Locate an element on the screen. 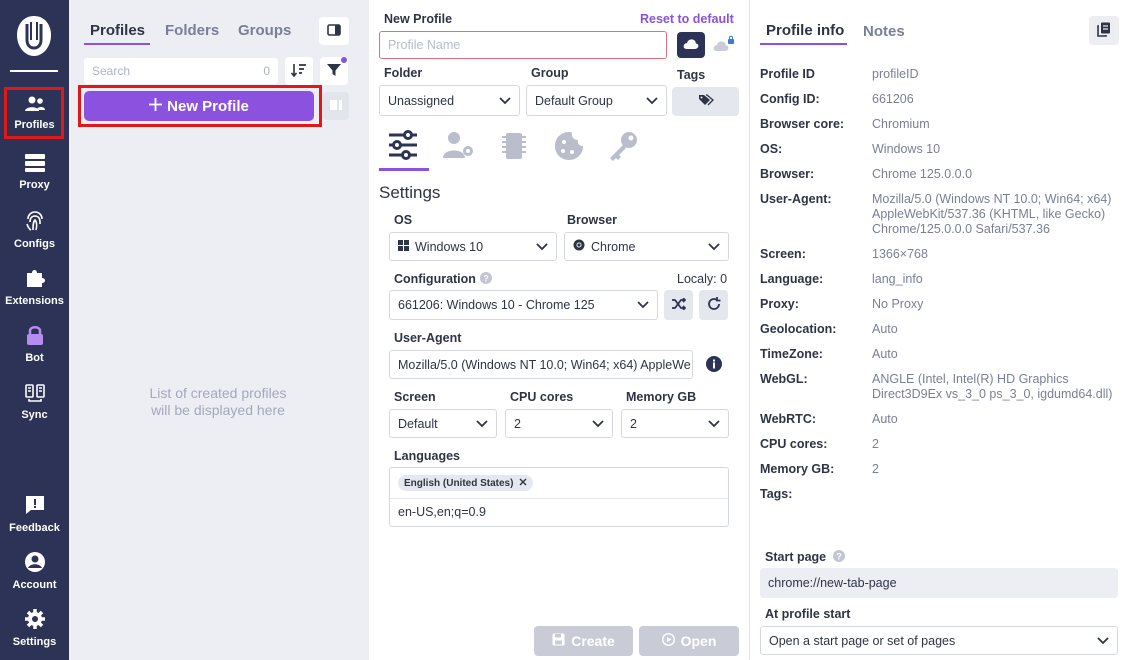 This screenshot has height=660, width=1124. screen-select: Default is located at coordinates (443, 423).